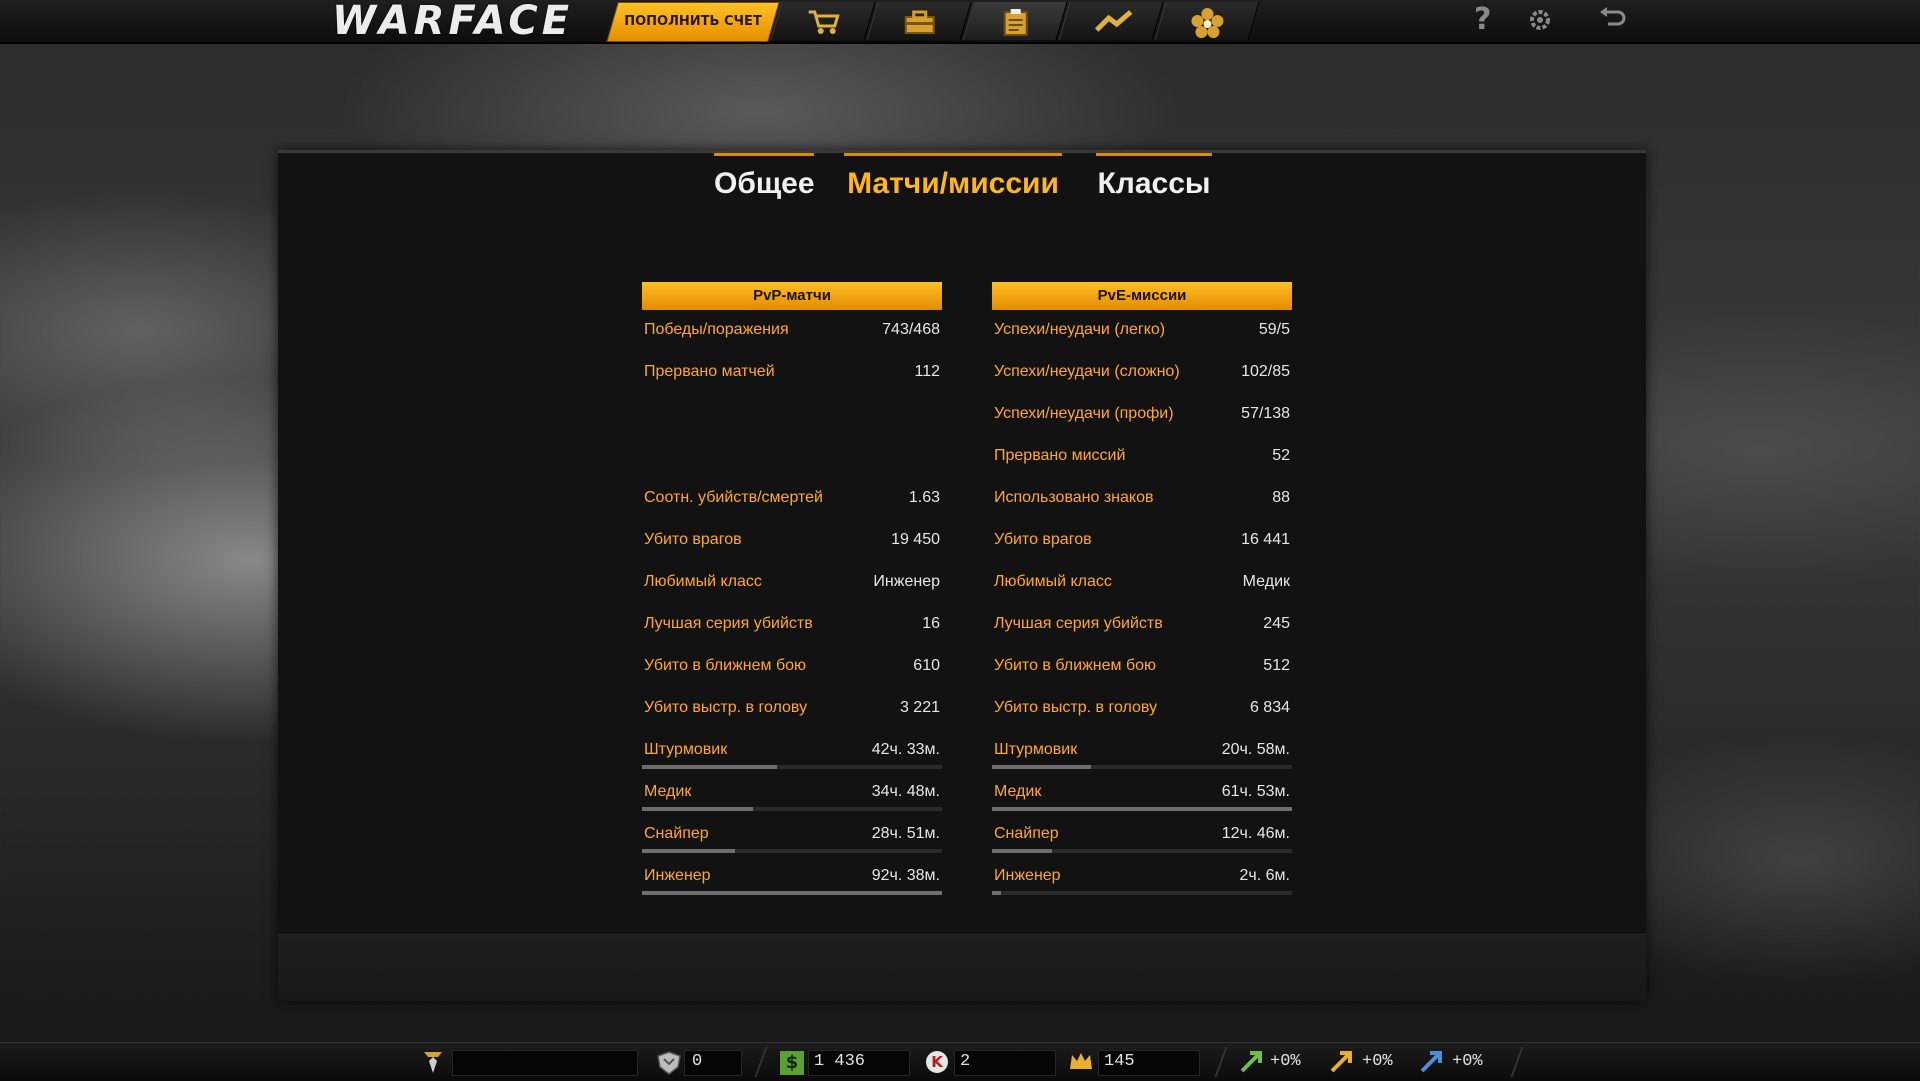  I want to click on class-time: 28ч. 51м., so click(905, 833).